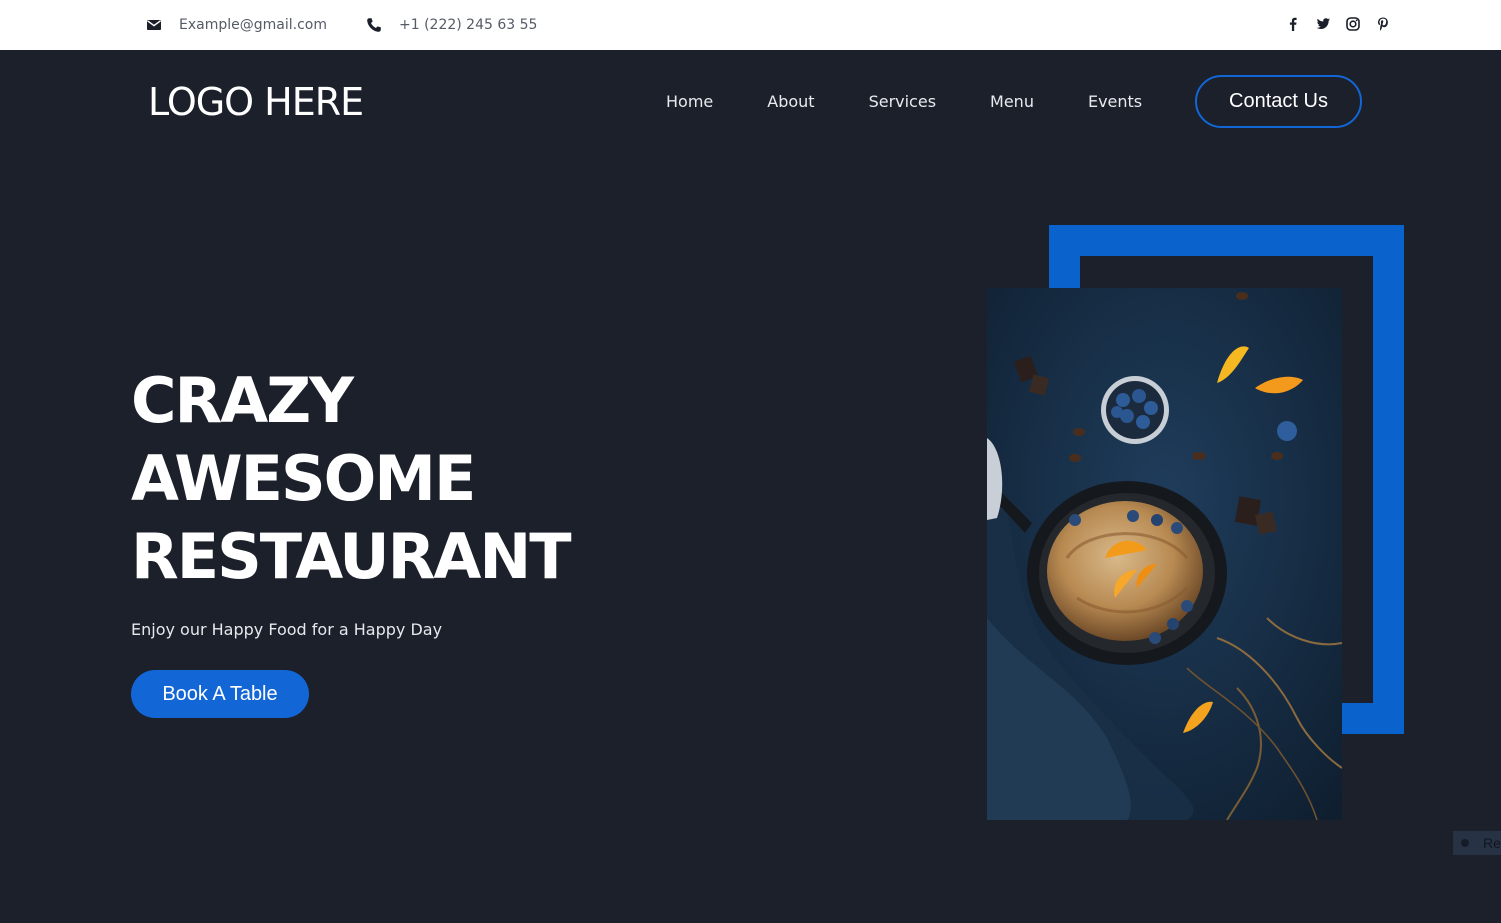 The image size is (1501, 923). What do you see at coordinates (242, 400) in the screenshot?
I see `hero-title-line: CRAZY` at bounding box center [242, 400].